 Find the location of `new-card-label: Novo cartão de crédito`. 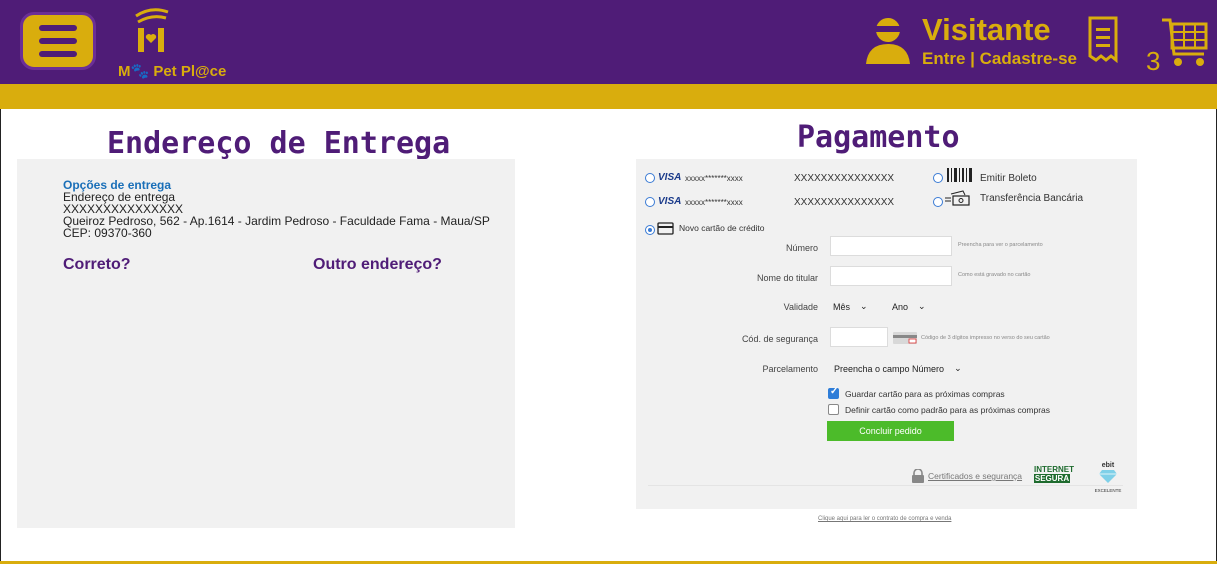

new-card-label: Novo cartão de crédito is located at coordinates (722, 228).